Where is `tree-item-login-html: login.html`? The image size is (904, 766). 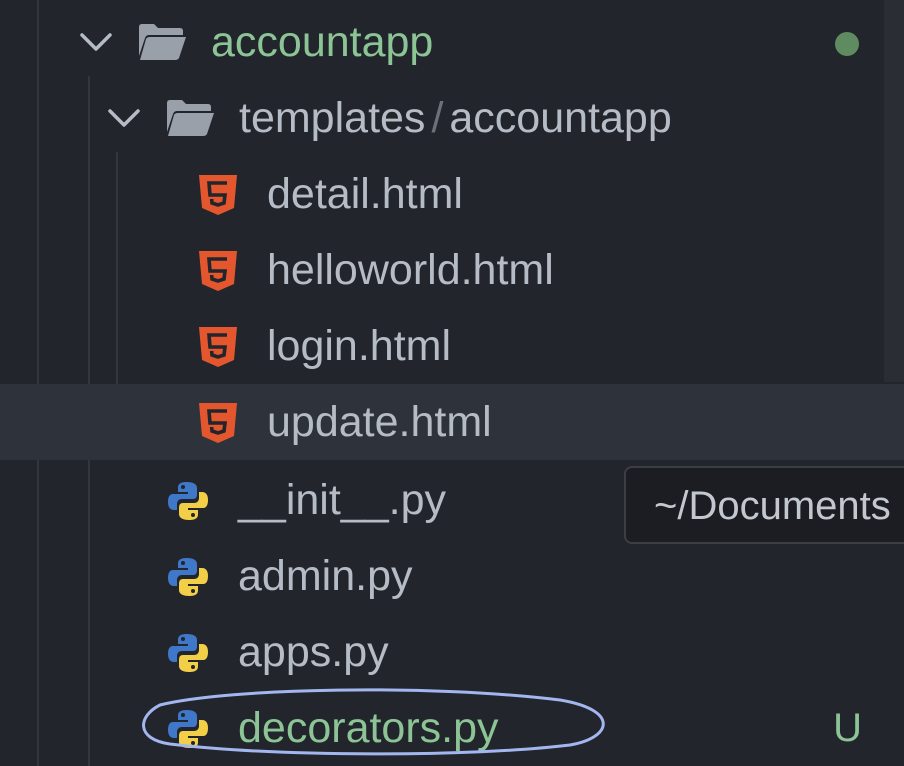 tree-item-login-html: login.html is located at coordinates (452, 346).